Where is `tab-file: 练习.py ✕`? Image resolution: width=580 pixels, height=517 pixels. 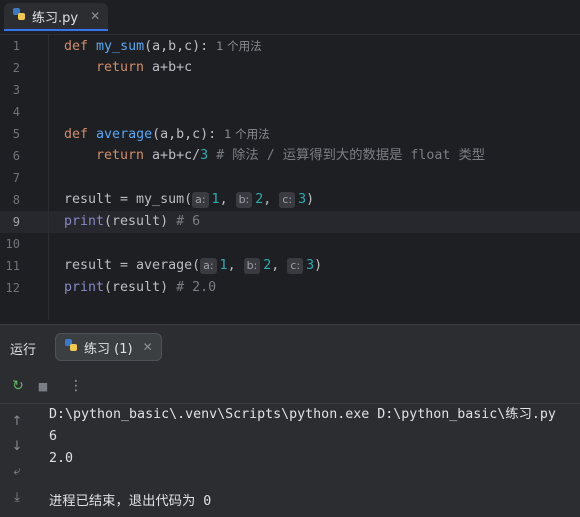 tab-file: 练习.py ✕ is located at coordinates (56, 17).